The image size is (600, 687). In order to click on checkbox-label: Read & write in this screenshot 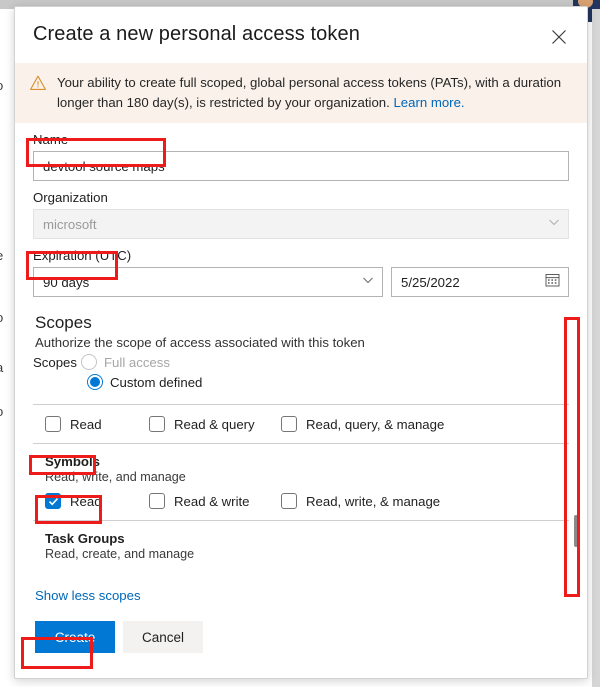, I will do `click(212, 501)`.